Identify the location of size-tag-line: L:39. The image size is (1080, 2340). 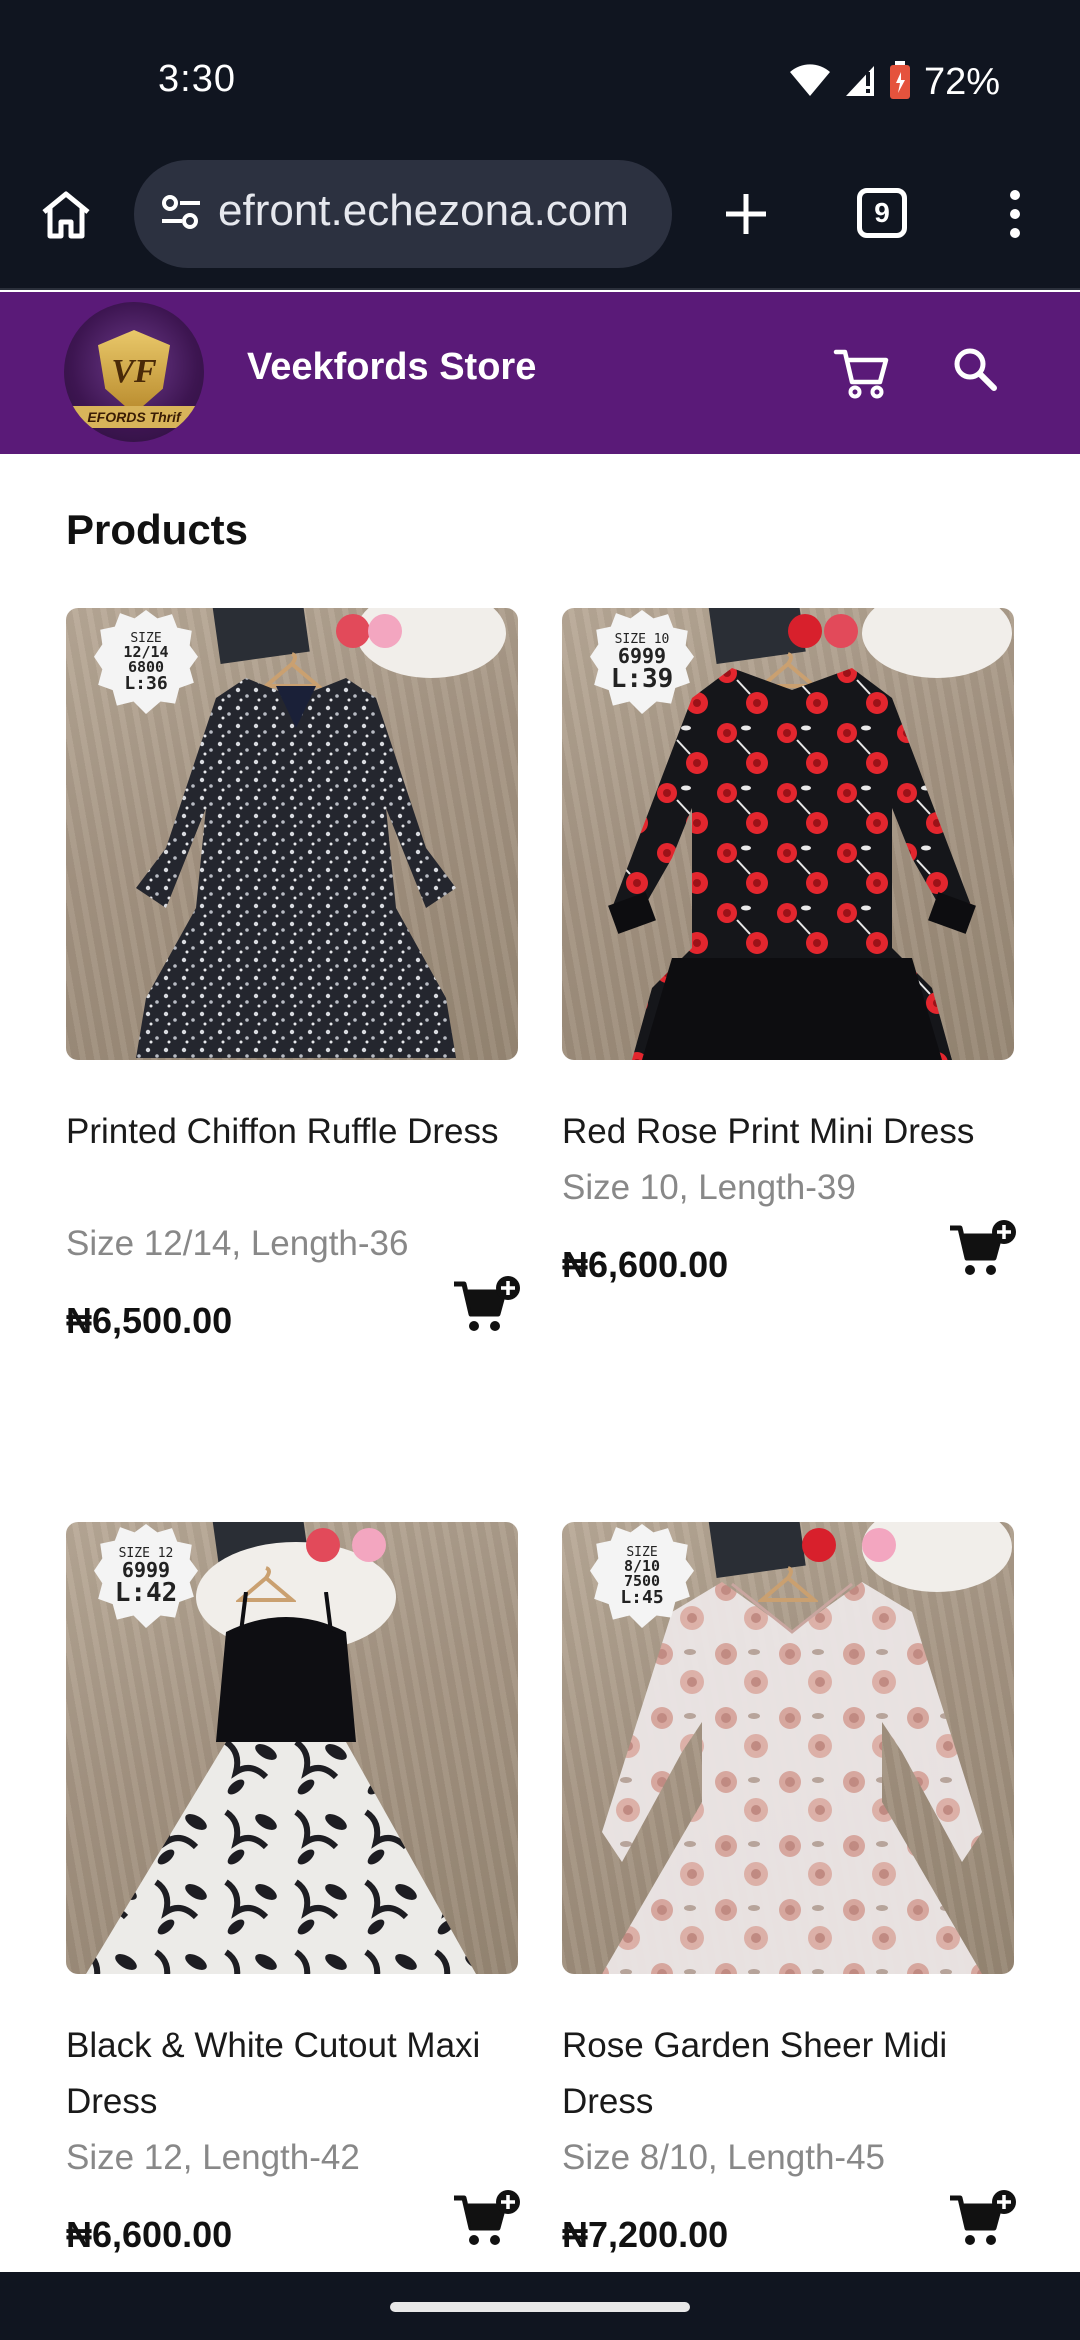
(642, 678).